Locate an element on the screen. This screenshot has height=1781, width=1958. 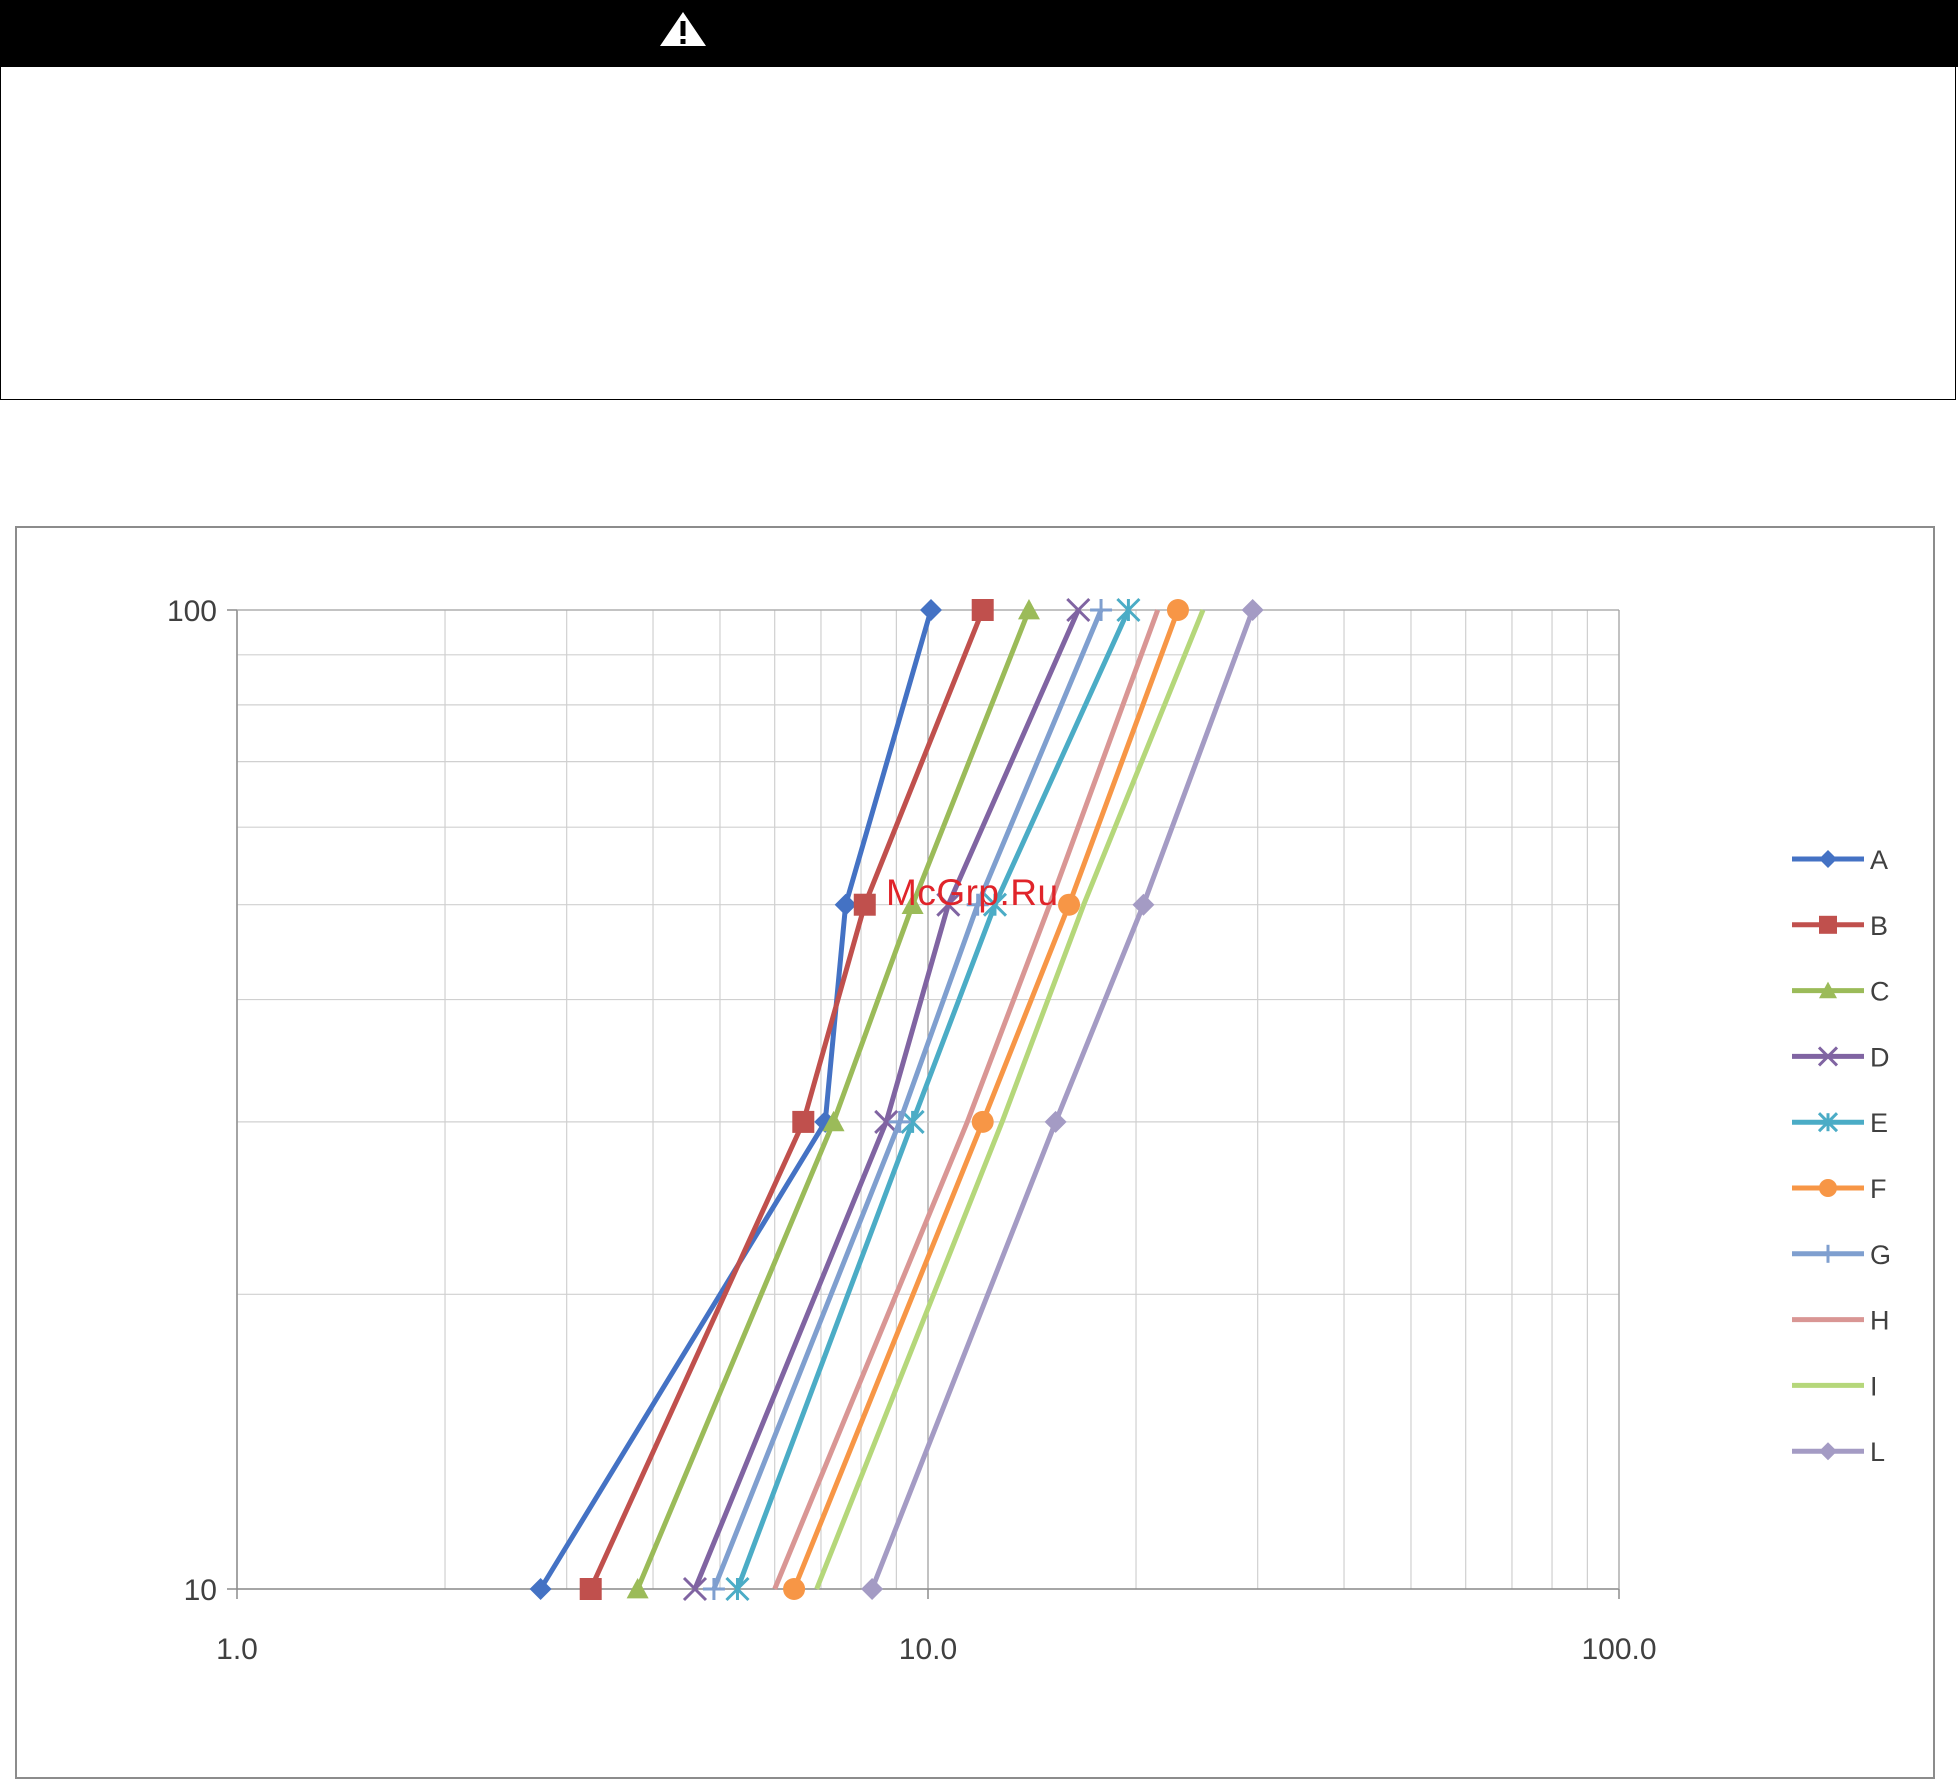
series-b is located at coordinates (786, 1099).